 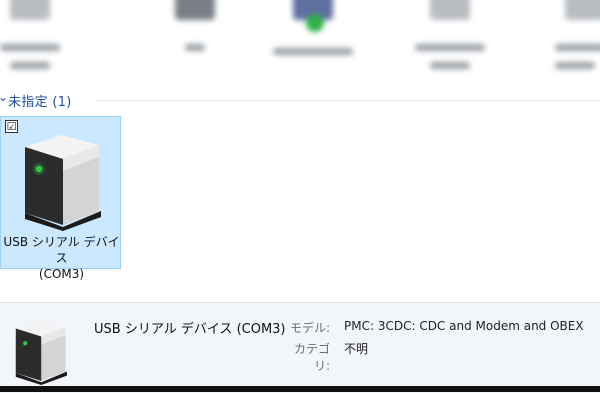 What do you see at coordinates (356, 349) in the screenshot?
I see `detail-category-value: 不明` at bounding box center [356, 349].